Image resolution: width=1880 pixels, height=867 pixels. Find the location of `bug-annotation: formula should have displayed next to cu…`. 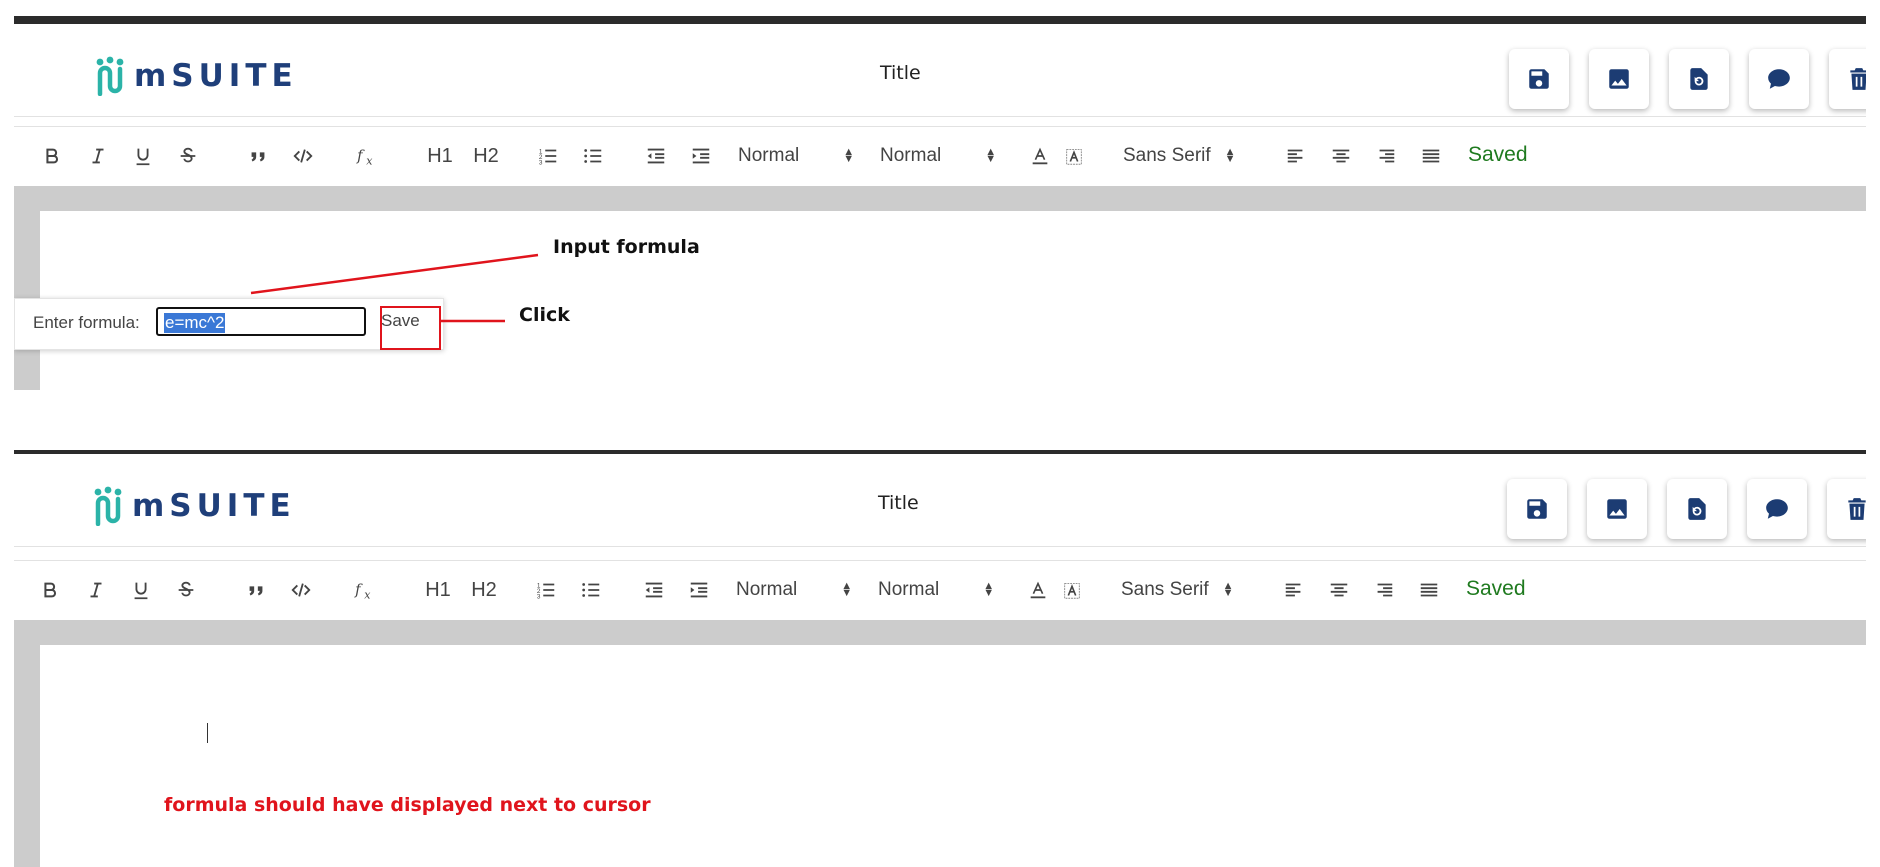

bug-annotation: formula should have displayed next to cu… is located at coordinates (407, 805).